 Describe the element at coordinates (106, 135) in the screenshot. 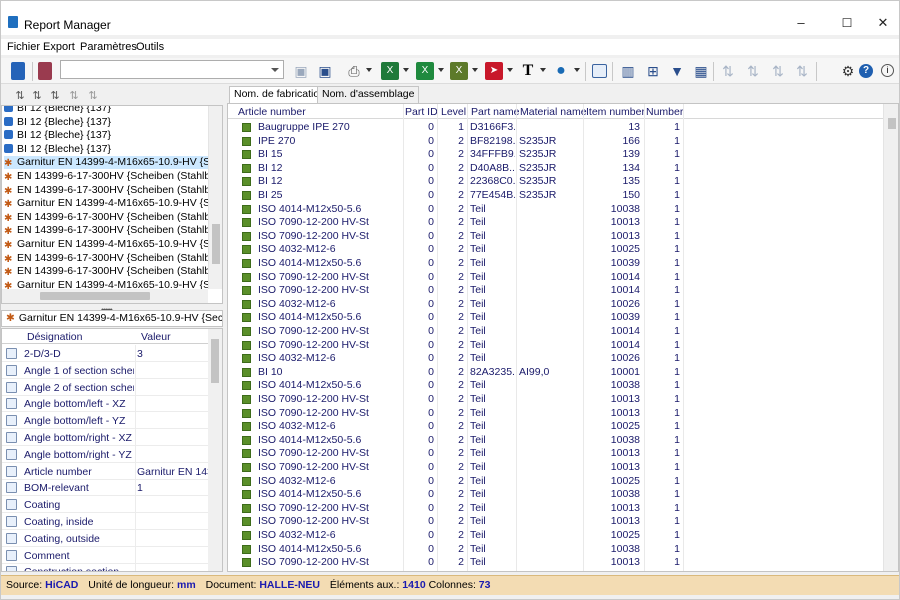

I see `tree-item: BI 12 {Bleche} {137}` at that location.